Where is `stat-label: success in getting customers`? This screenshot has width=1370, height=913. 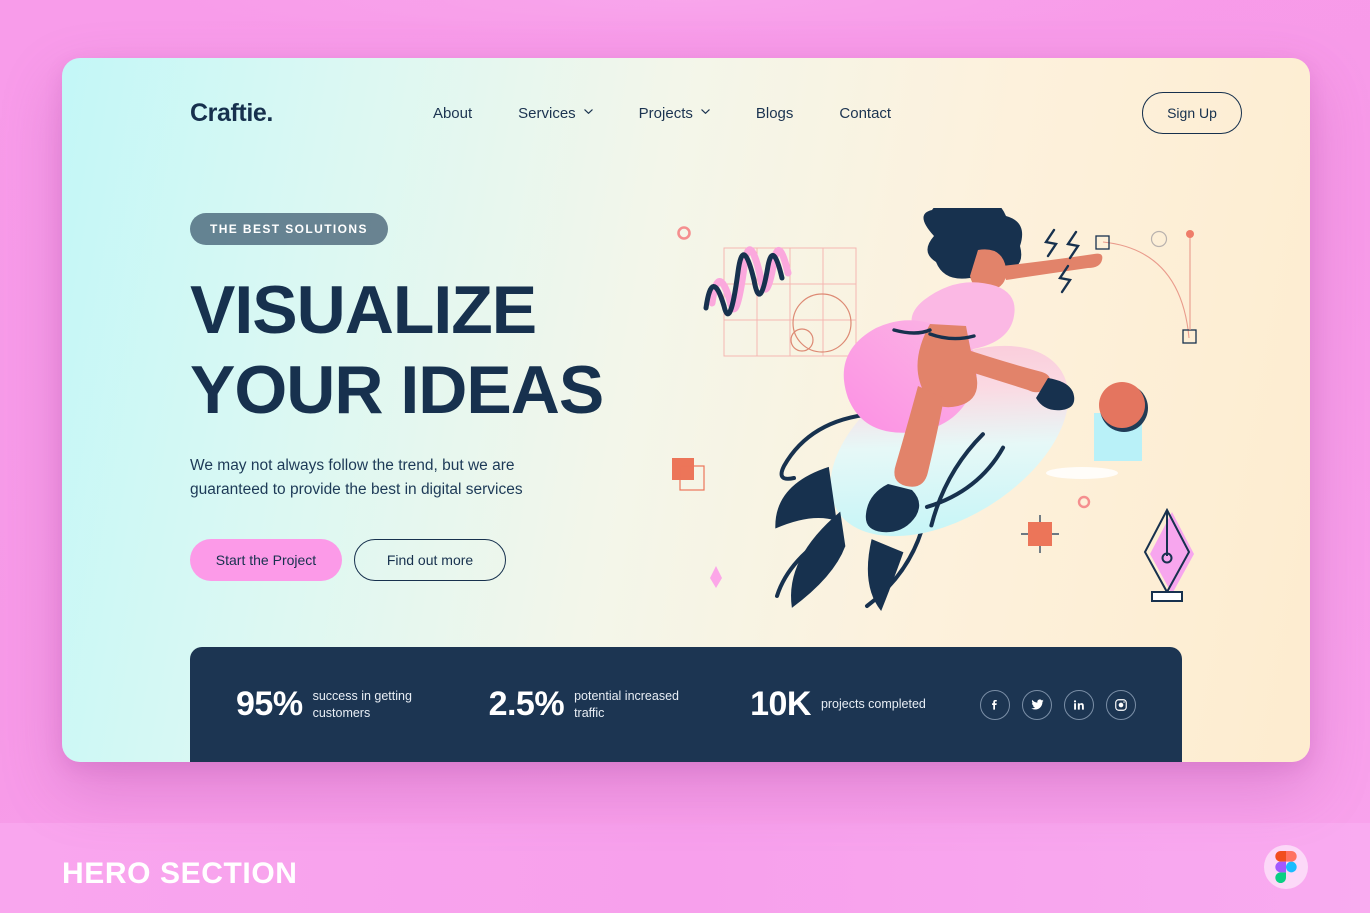 stat-label: success in getting customers is located at coordinates (362, 704).